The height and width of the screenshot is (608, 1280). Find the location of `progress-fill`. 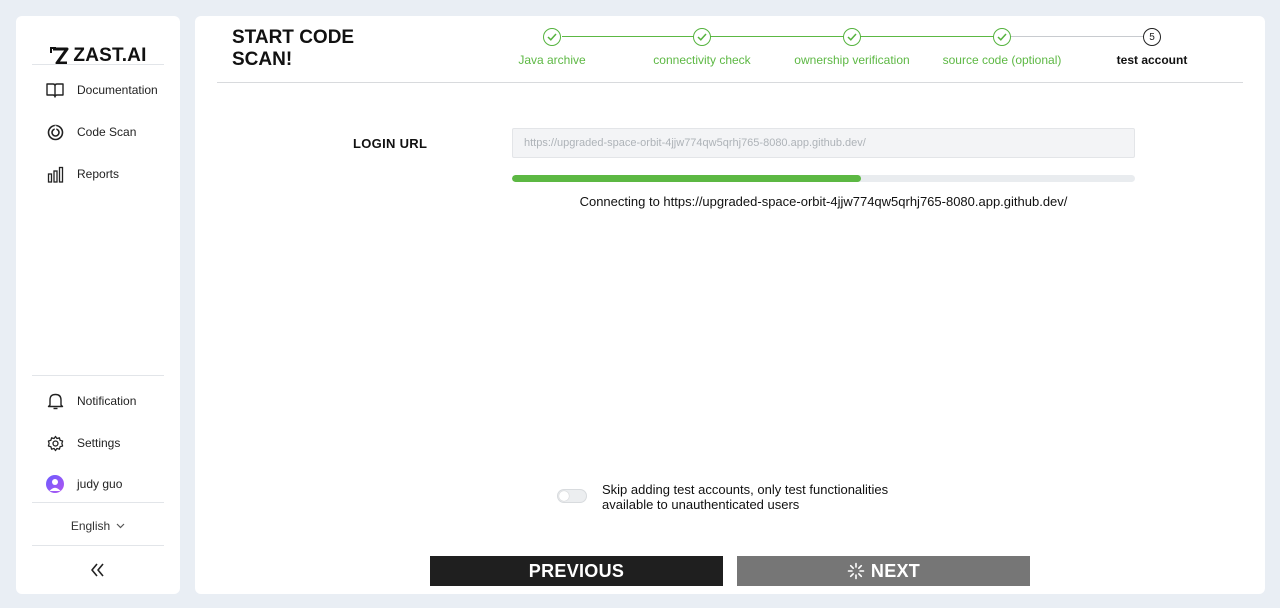

progress-fill is located at coordinates (686, 178).